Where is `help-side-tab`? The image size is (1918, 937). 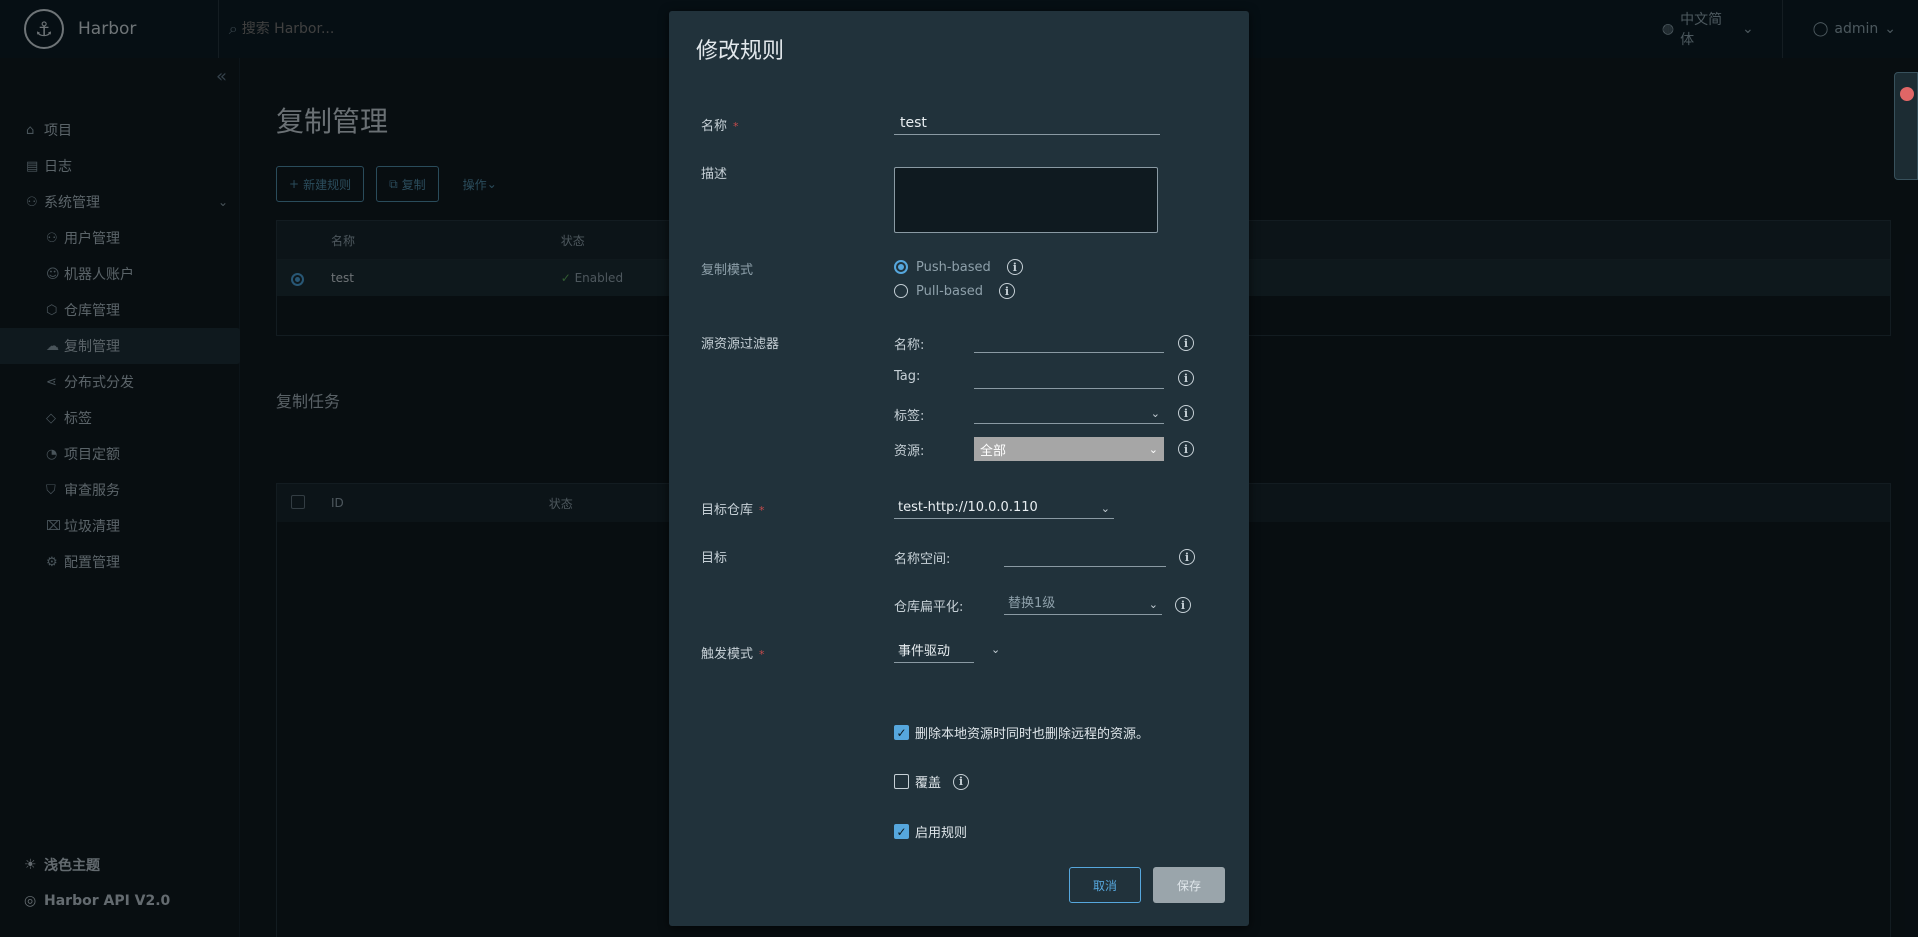
help-side-tab is located at coordinates (1906, 126).